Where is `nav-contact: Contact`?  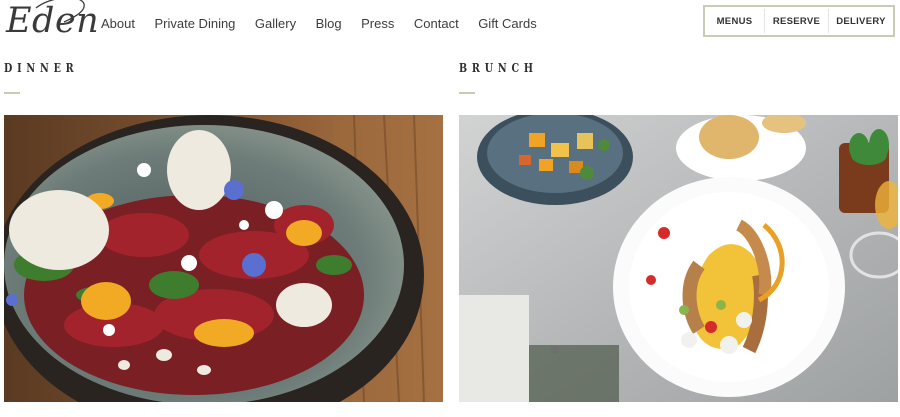
nav-contact: Contact is located at coordinates (436, 23).